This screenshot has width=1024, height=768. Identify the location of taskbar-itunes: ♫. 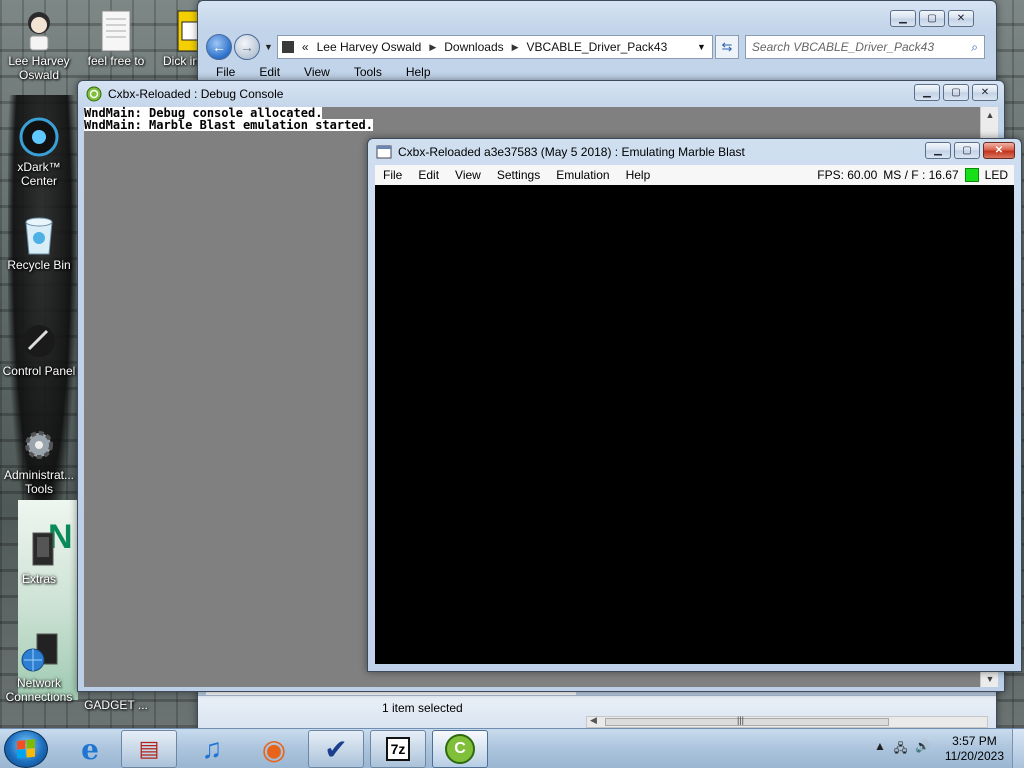
(212, 749).